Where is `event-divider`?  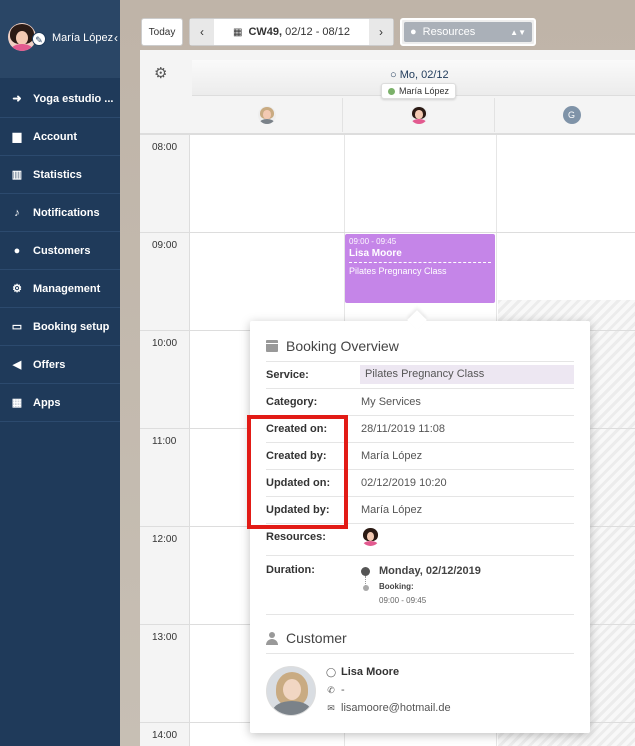
event-divider is located at coordinates (420, 262).